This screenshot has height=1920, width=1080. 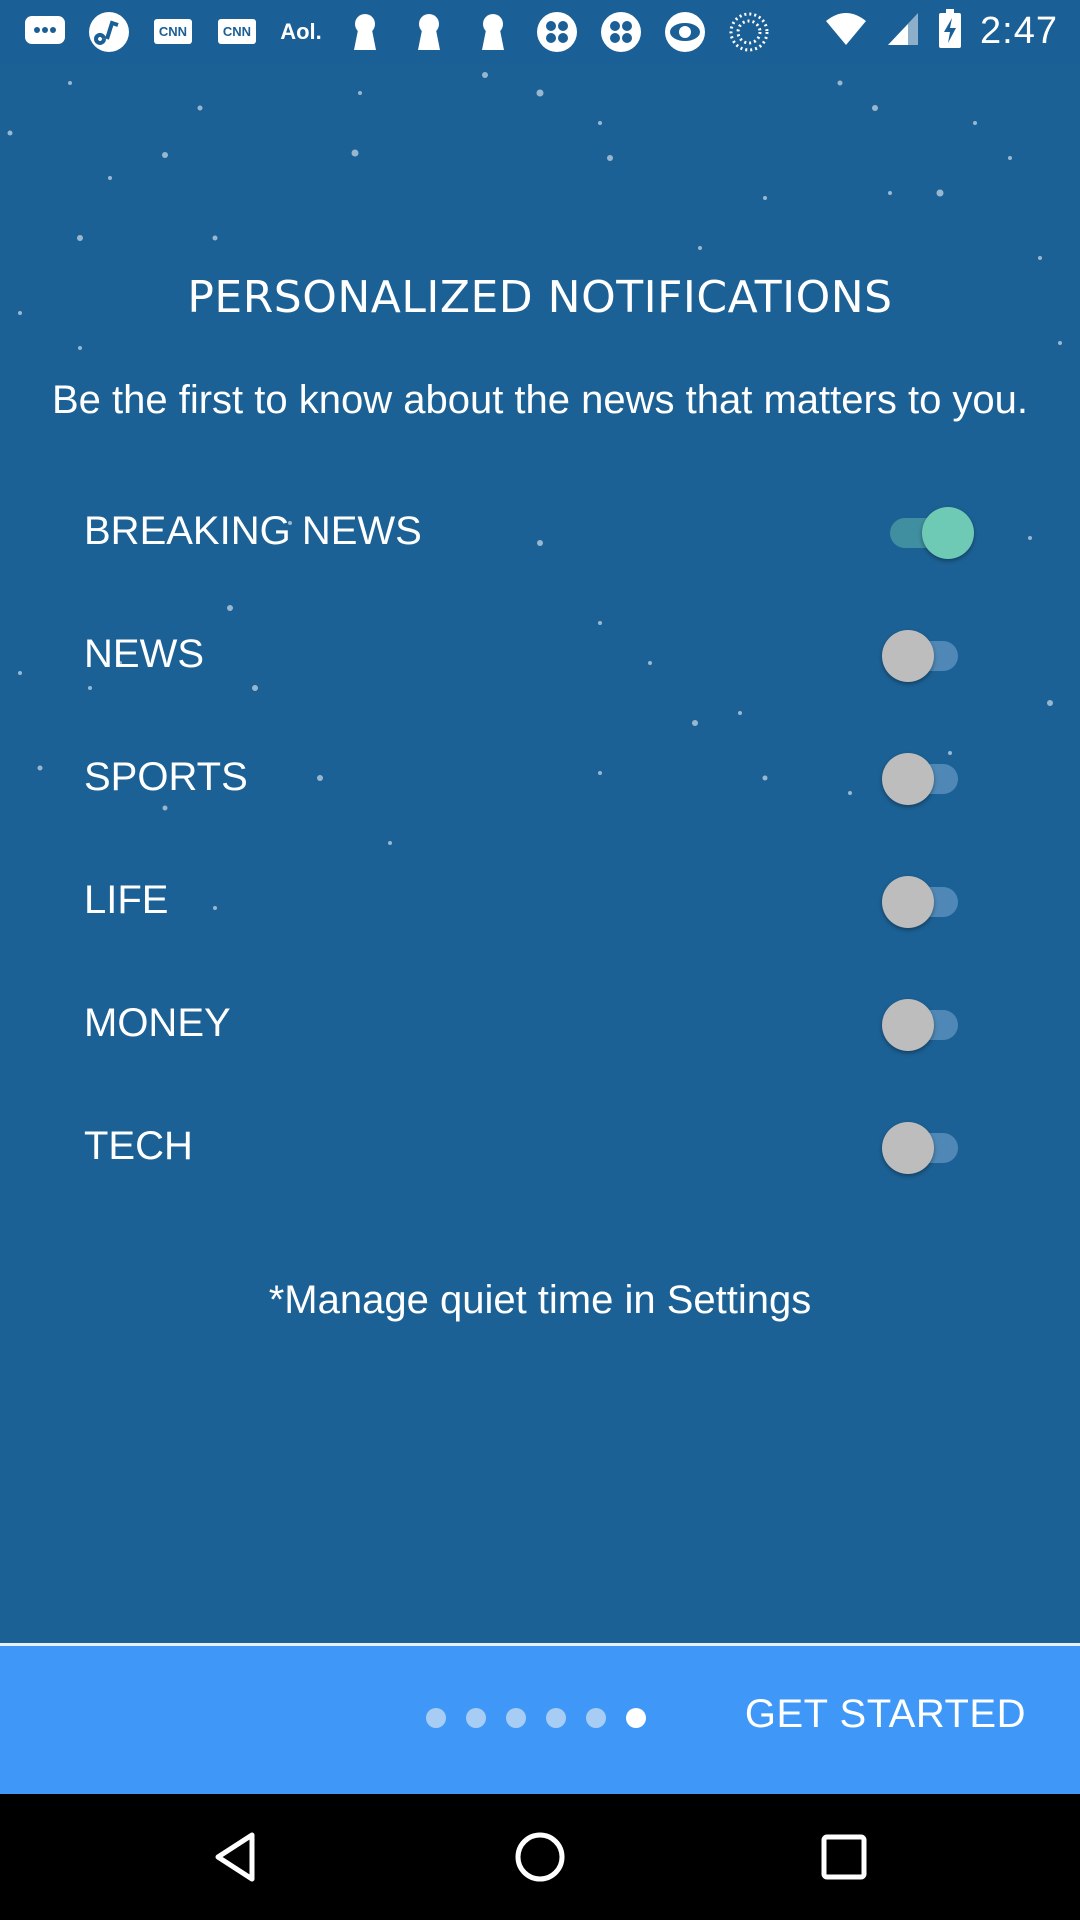 I want to click on category-label: NEWS, so click(x=144, y=654).